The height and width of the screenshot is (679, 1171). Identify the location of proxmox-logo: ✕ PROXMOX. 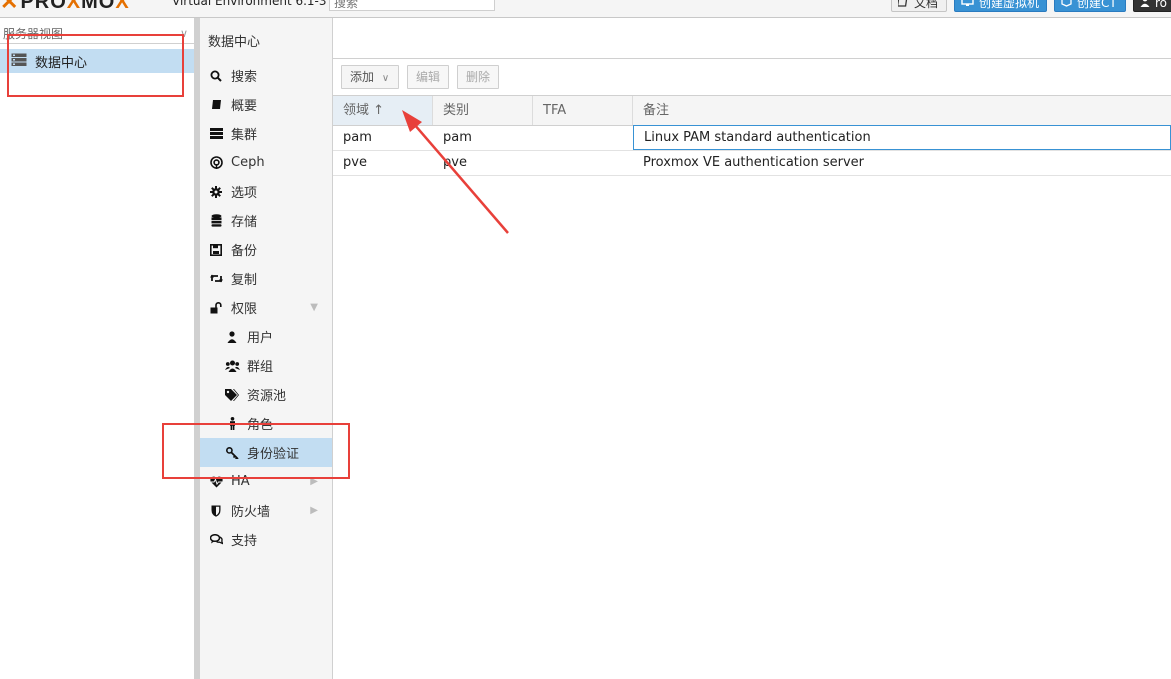
(65, 7).